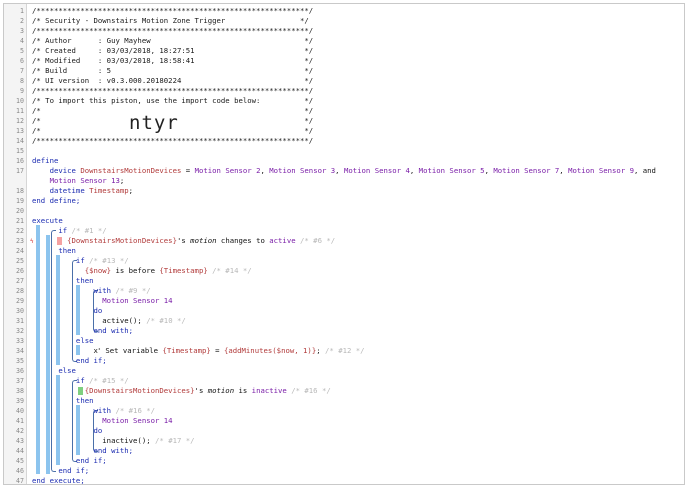 The width and height of the screenshot is (690, 490). I want to click on code-text: end execute;, so click(58, 480).